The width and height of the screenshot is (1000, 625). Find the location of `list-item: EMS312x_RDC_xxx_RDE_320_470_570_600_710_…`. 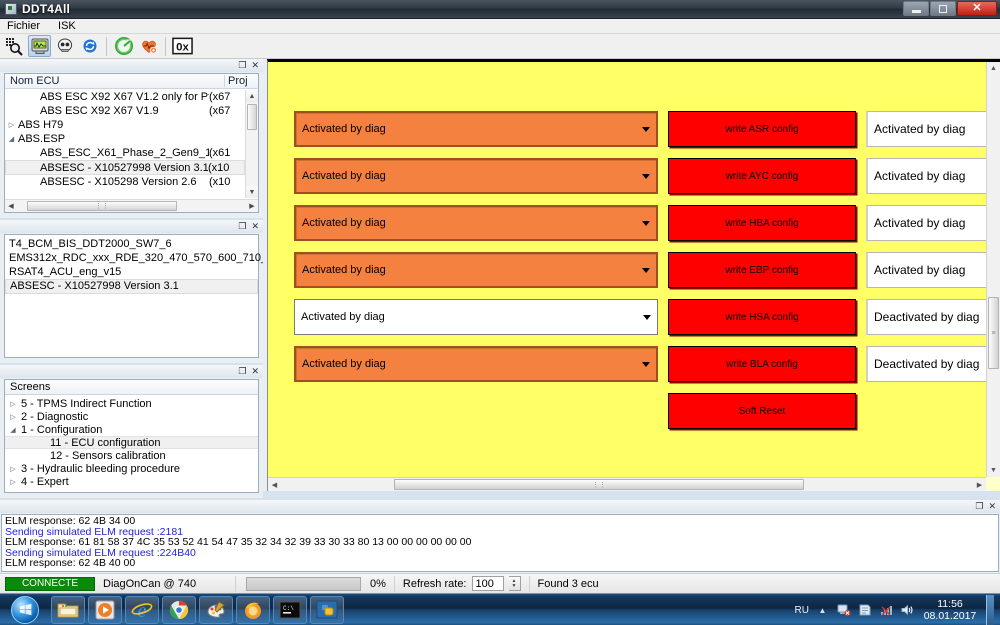

list-item: EMS312x_RDC_xxx_RDE_320_470_570_600_710_… is located at coordinates (146, 258).